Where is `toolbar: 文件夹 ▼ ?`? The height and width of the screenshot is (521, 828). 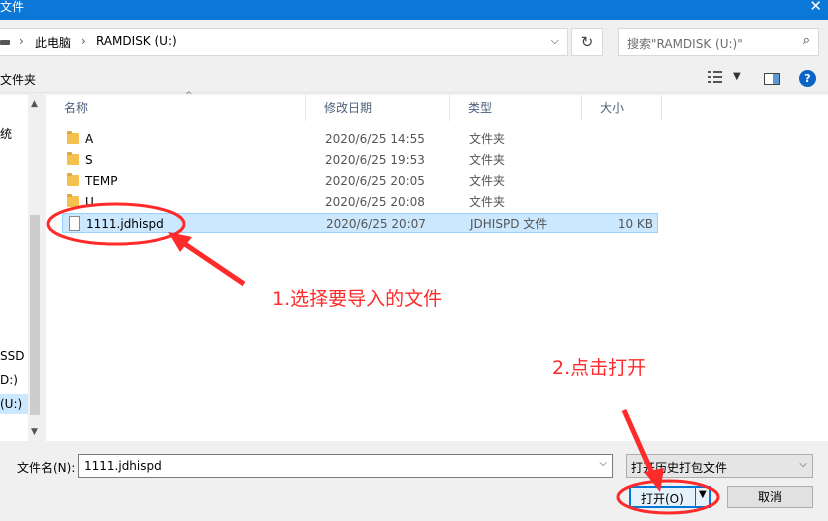
toolbar: 文件夹 ▼ ? is located at coordinates (414, 78).